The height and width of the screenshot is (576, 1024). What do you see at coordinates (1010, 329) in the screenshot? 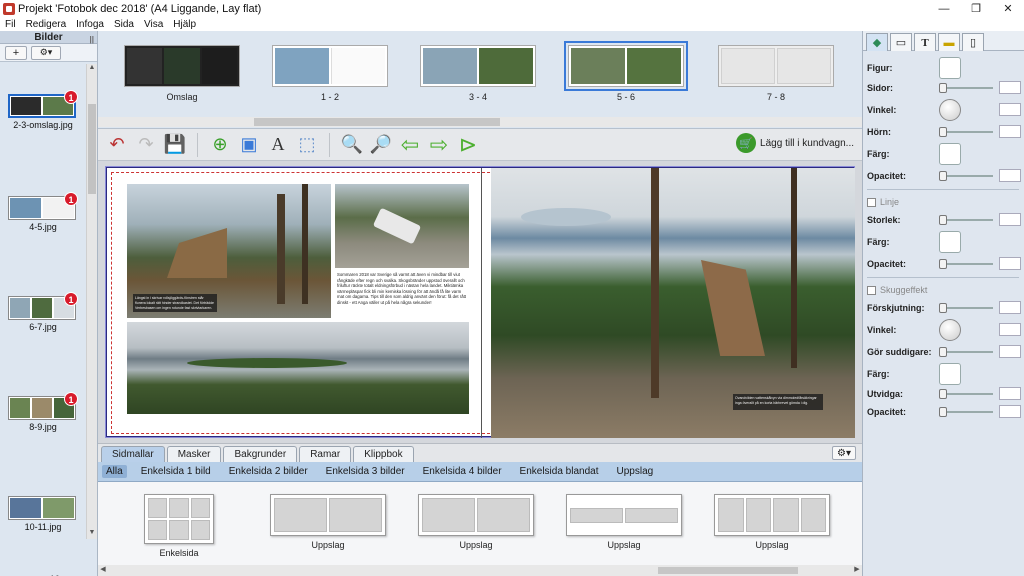
I see `shadow-angle-value` at bounding box center [1010, 329].